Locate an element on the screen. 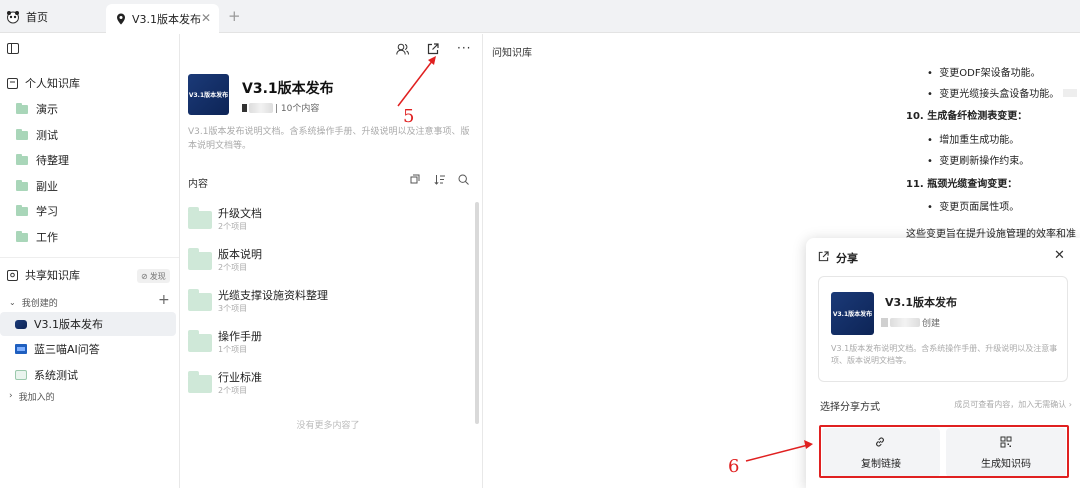 Image resolution: width=1080 pixels, height=488 pixels. annotation-number-6: 6 is located at coordinates (734, 466).